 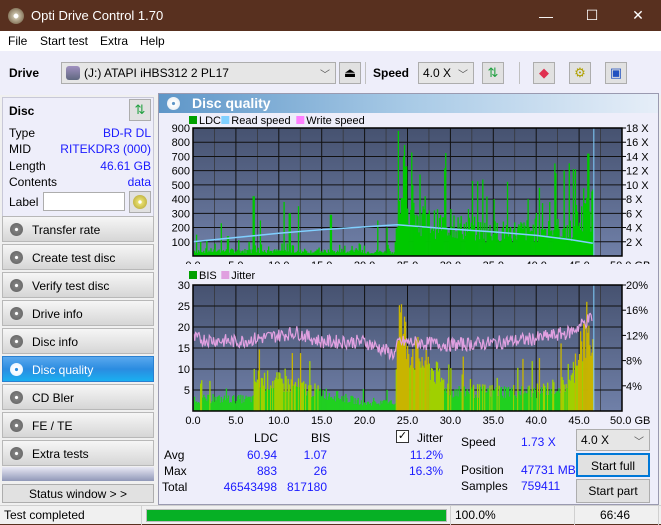 I want to click on progress-bar, so click(x=296, y=515).